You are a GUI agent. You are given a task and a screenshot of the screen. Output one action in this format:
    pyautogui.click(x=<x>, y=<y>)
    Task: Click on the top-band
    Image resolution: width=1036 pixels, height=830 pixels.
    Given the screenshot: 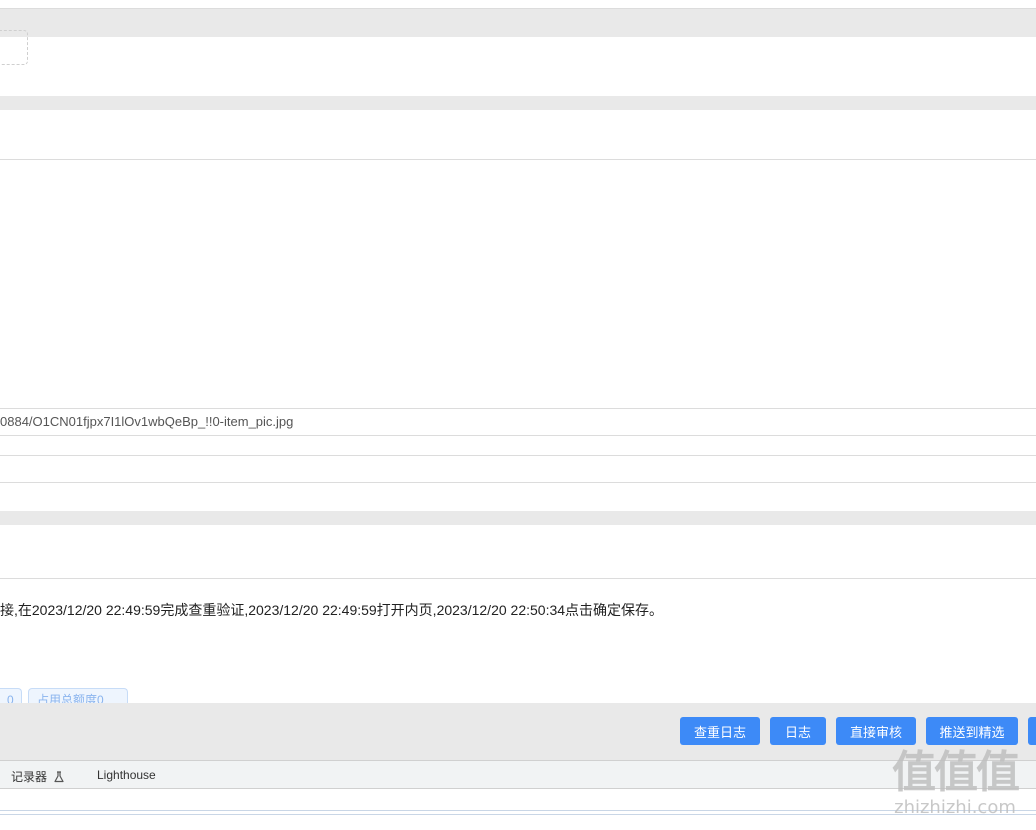 What is the action you would take?
    pyautogui.click(x=518, y=22)
    